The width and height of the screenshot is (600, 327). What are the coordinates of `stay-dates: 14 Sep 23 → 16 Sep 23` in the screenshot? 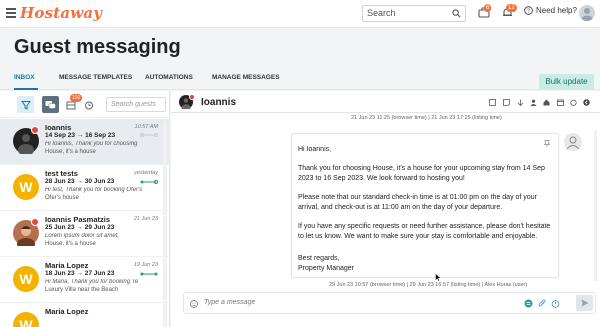 It's located at (80, 135).